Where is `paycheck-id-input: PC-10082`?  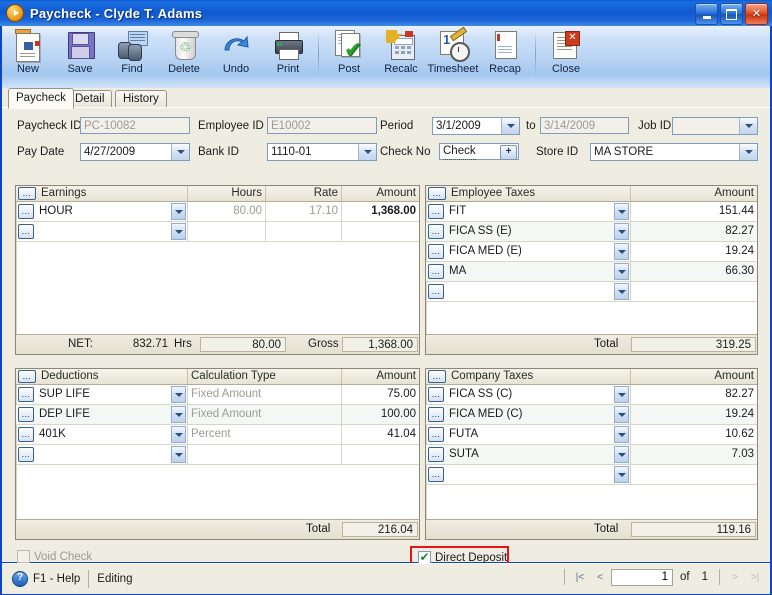 paycheck-id-input: PC-10082 is located at coordinates (135, 125).